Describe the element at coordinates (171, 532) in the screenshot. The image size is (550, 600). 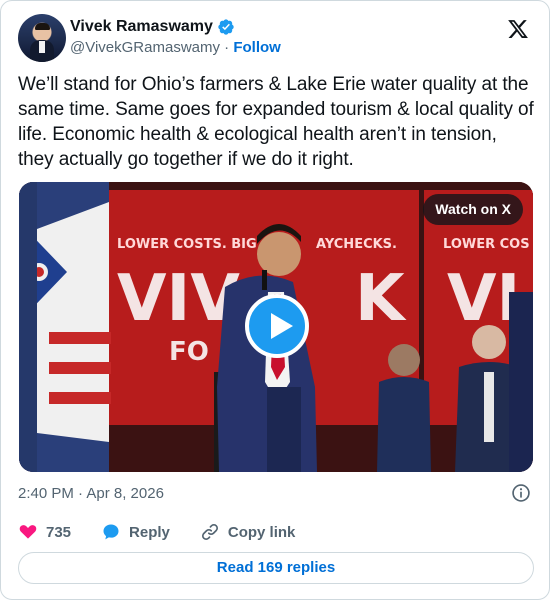
I see `tweet-actions: 735 Reply Copy link` at that location.